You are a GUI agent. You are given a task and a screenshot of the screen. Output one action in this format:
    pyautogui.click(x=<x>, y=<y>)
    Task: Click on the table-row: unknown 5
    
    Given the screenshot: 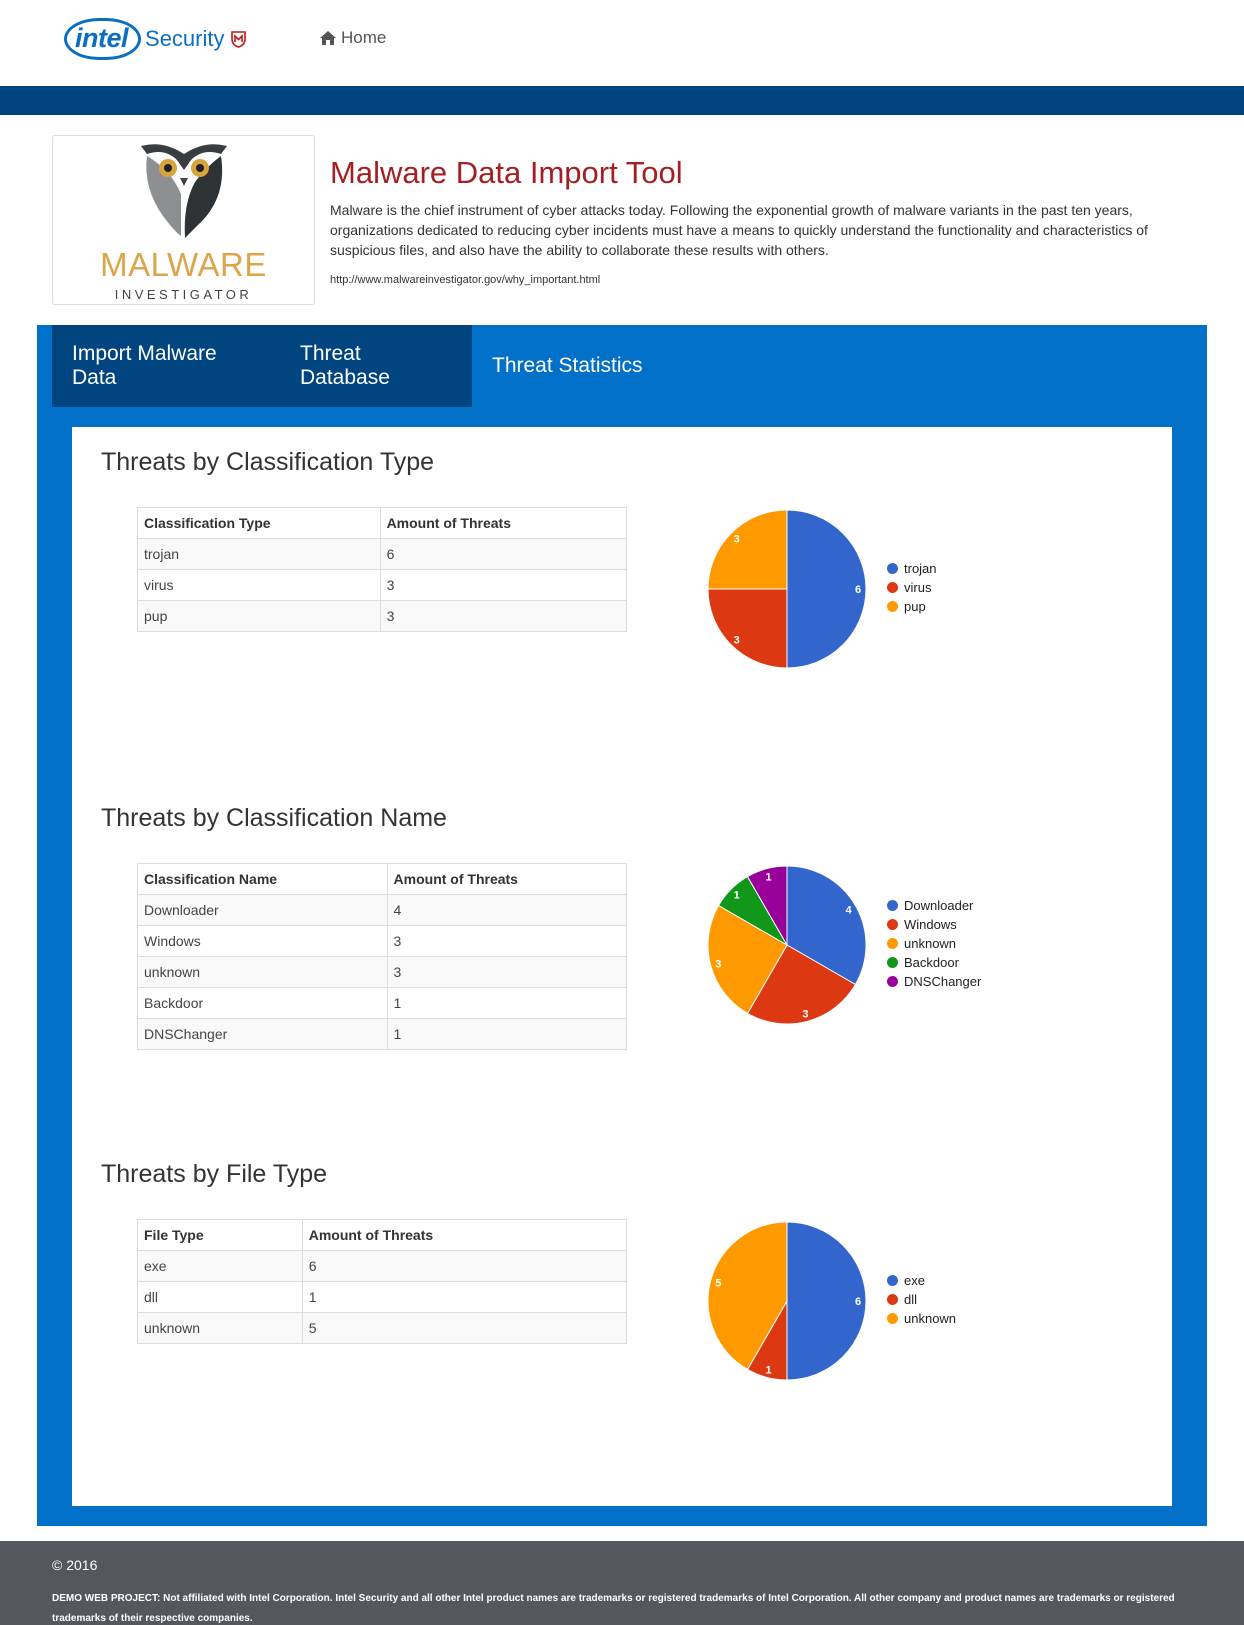 What is the action you would take?
    pyautogui.click(x=382, y=1328)
    